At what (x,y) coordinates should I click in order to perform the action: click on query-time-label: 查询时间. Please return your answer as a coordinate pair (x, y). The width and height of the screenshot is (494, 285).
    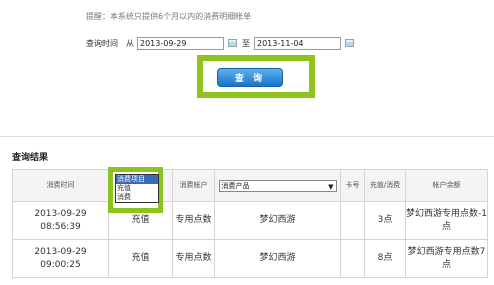
    Looking at the image, I should click on (102, 43).